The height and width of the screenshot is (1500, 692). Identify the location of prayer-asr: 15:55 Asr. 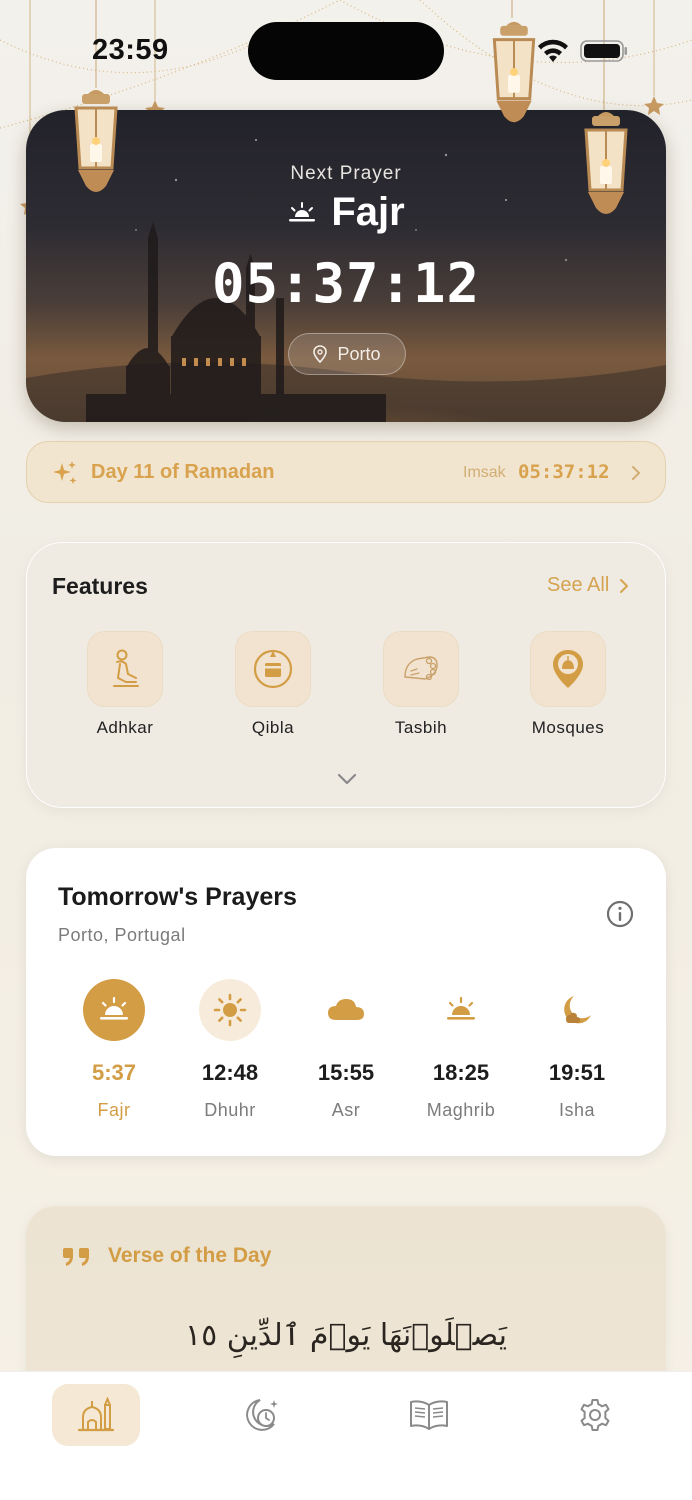
(346, 1050).